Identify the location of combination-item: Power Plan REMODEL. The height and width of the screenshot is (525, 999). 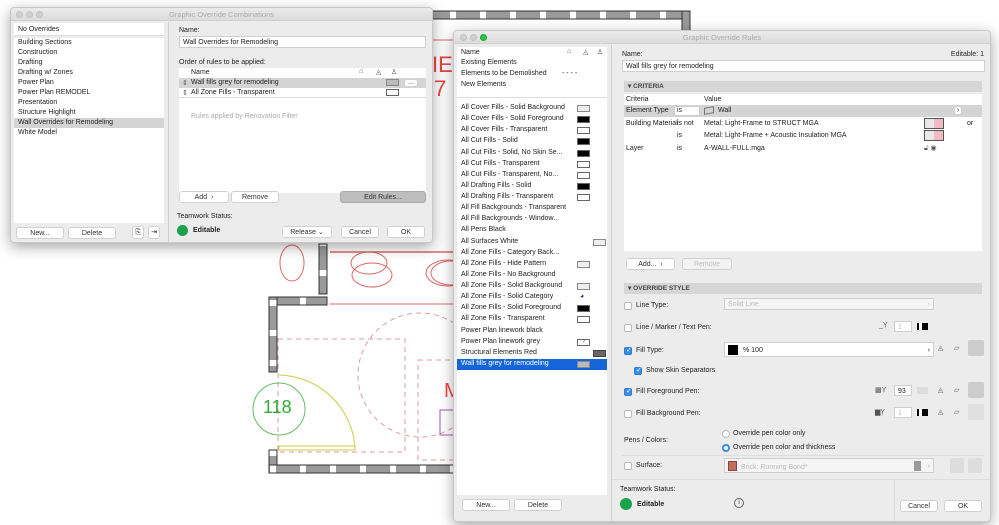
(89, 93).